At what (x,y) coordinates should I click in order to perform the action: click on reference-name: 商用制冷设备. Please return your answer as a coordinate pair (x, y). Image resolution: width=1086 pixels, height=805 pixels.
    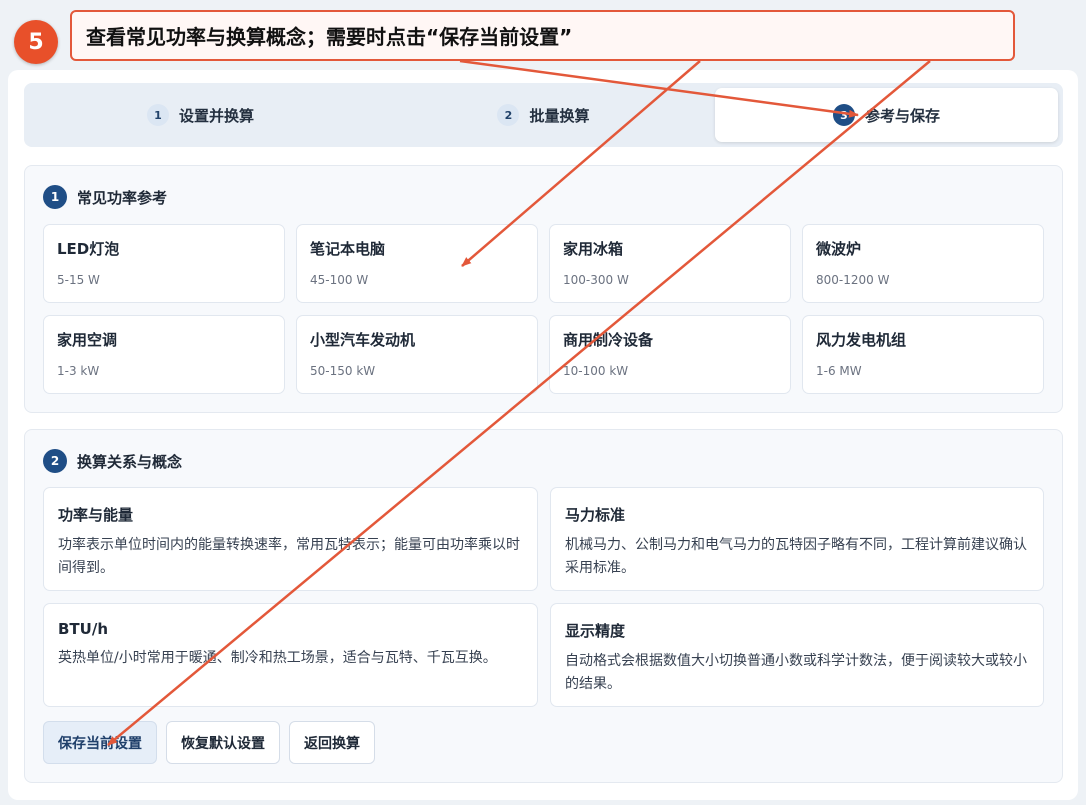
    Looking at the image, I should click on (608, 340).